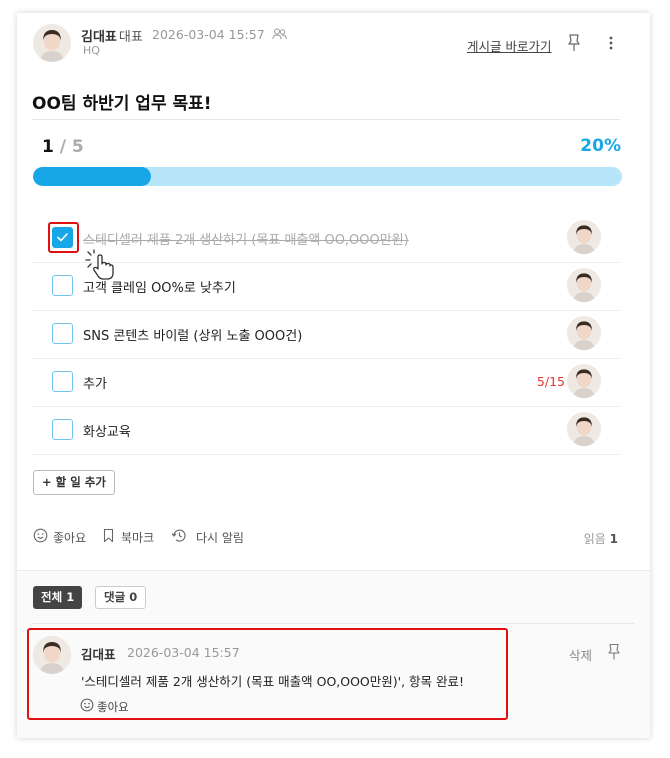  Describe the element at coordinates (58, 597) in the screenshot. I see `tab-all: 전체 1` at that location.